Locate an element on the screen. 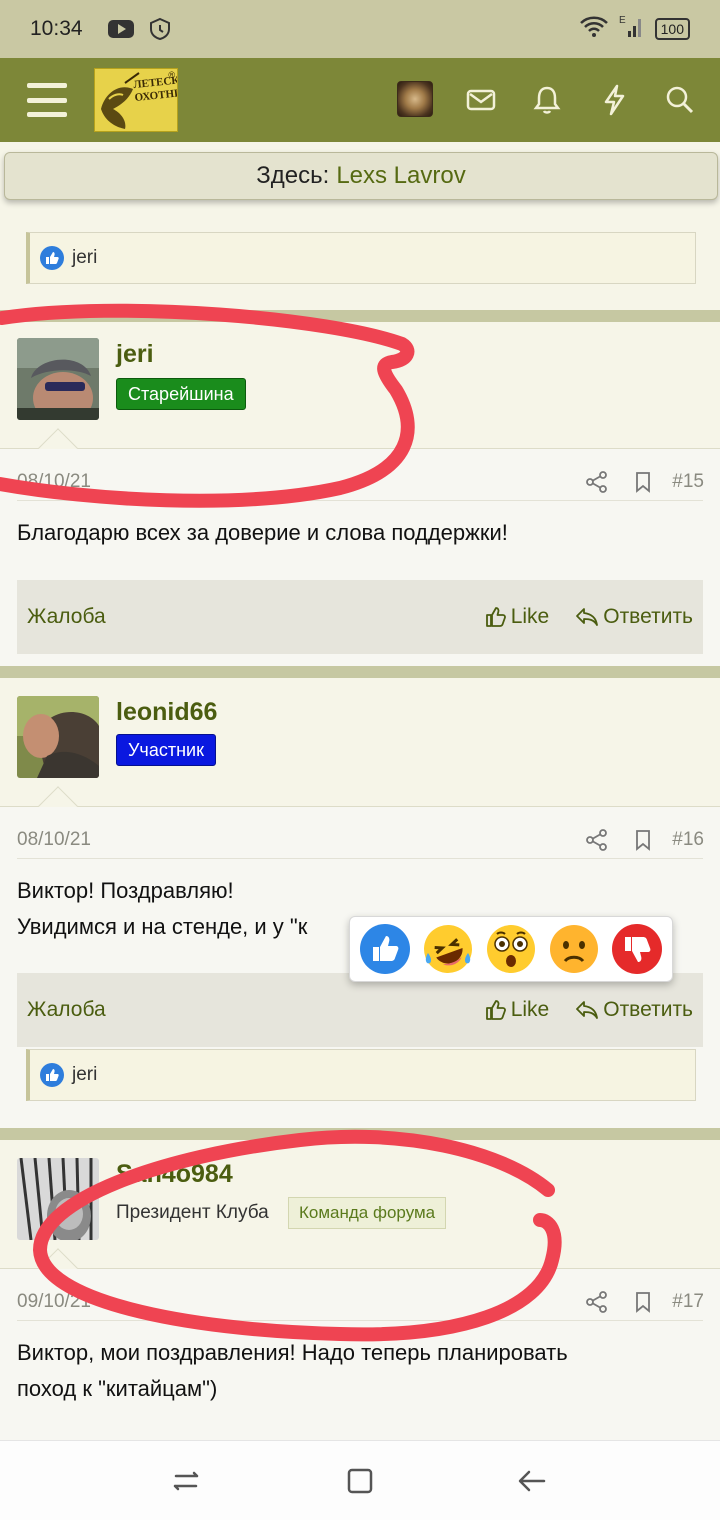 Image resolution: width=720 pixels, height=1520 pixels. user-avatar is located at coordinates (415, 99).